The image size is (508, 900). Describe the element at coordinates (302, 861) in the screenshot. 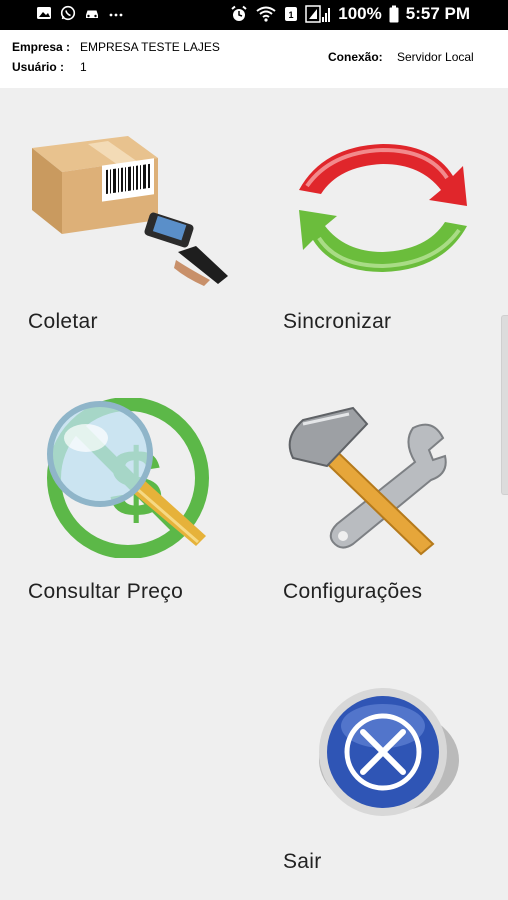

I see `sair-label: Sair` at that location.